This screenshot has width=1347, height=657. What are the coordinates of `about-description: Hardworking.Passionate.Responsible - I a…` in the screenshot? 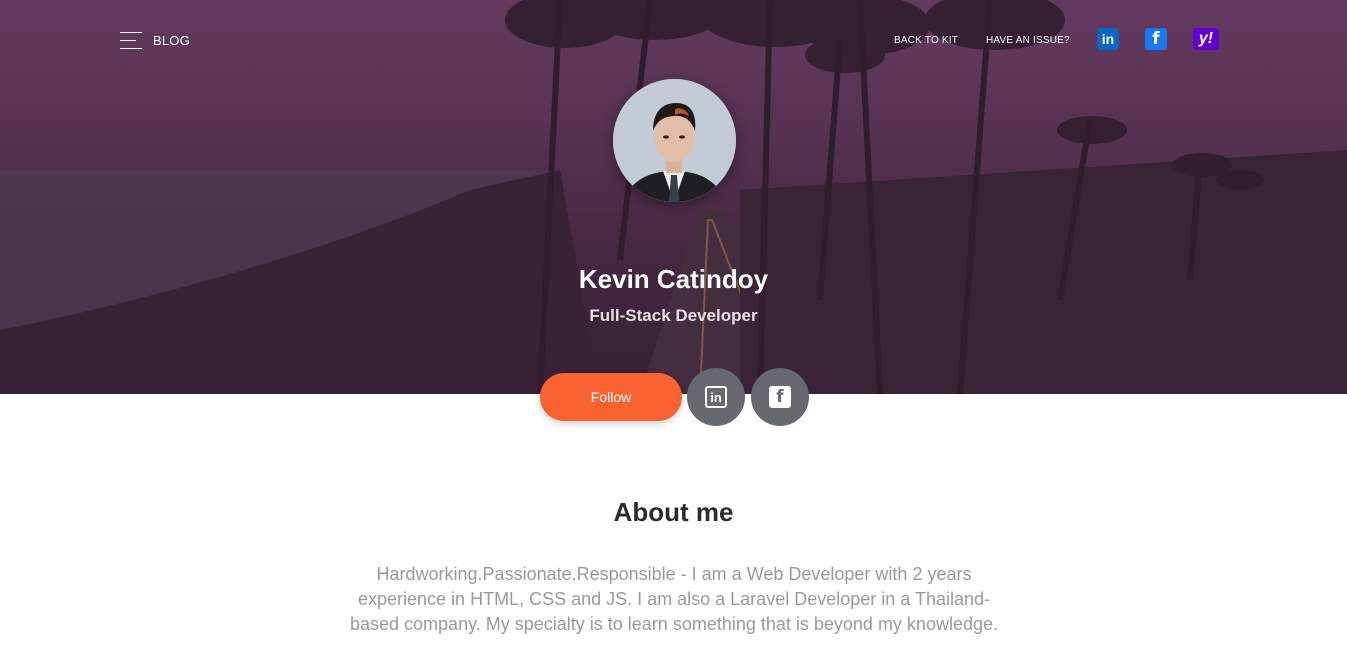 It's located at (674, 599).